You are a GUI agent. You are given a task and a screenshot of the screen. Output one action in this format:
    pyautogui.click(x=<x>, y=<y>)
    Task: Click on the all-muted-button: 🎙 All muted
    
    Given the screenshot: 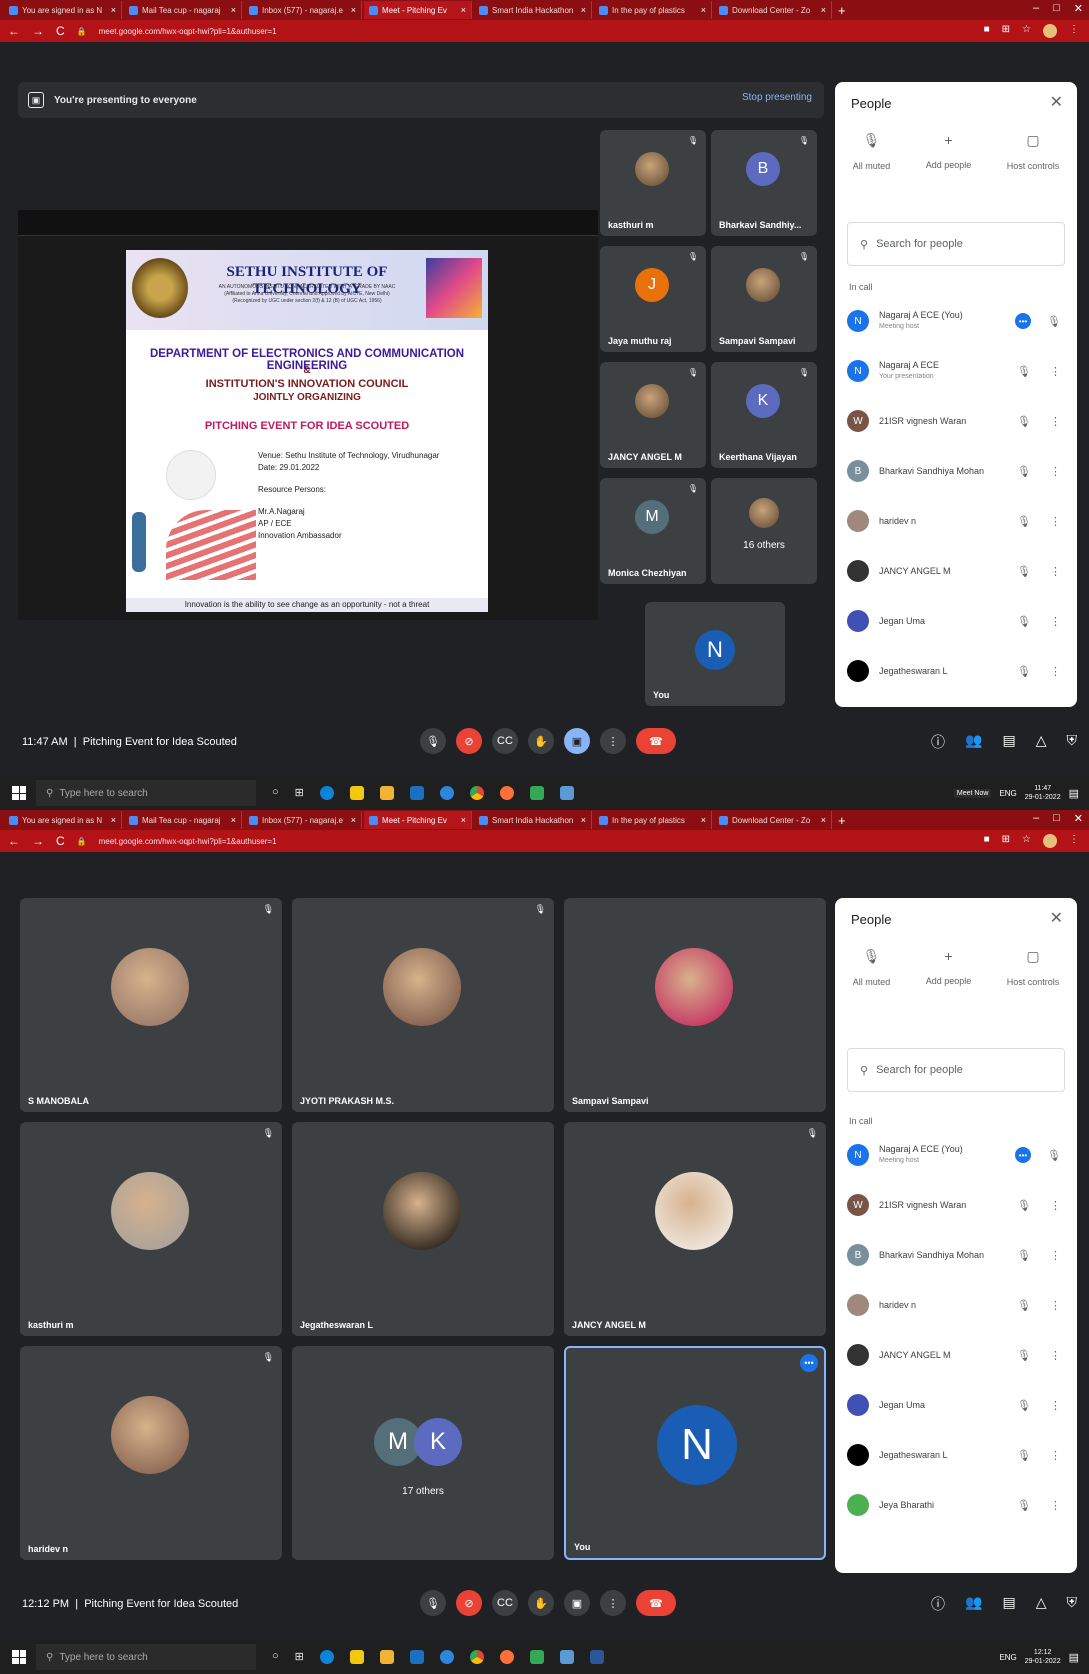 What is the action you would take?
    pyautogui.click(x=872, y=967)
    